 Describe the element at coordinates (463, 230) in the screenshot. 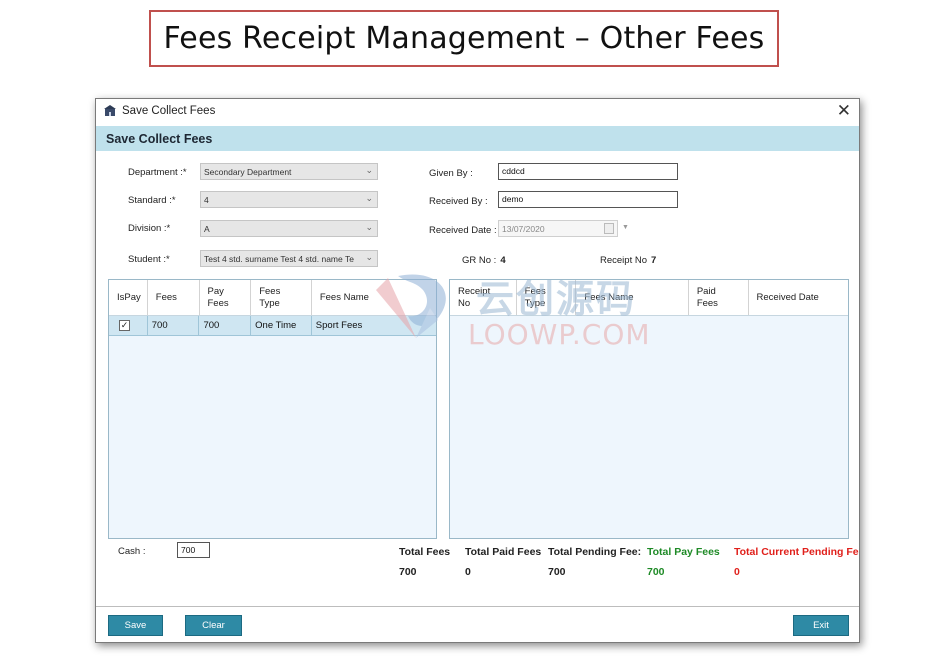

I see `received-date-label: Received Date :` at that location.